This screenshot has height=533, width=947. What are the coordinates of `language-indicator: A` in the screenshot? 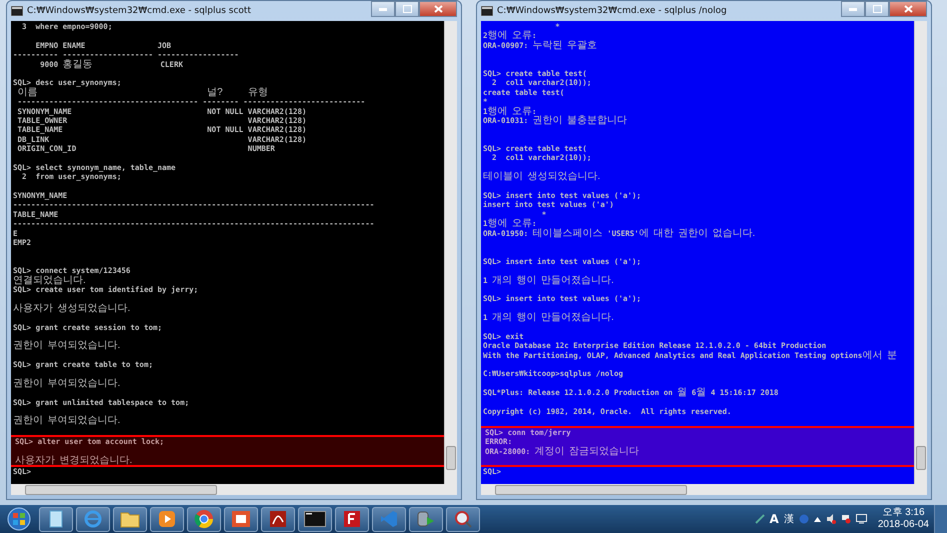 It's located at (774, 519).